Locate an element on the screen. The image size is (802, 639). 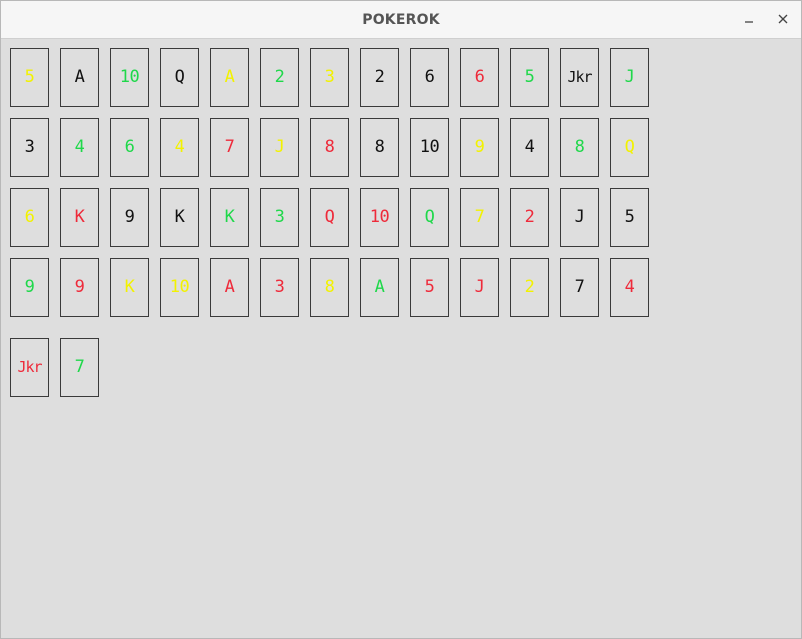
row-3-card-2: K is located at coordinates (79, 217).